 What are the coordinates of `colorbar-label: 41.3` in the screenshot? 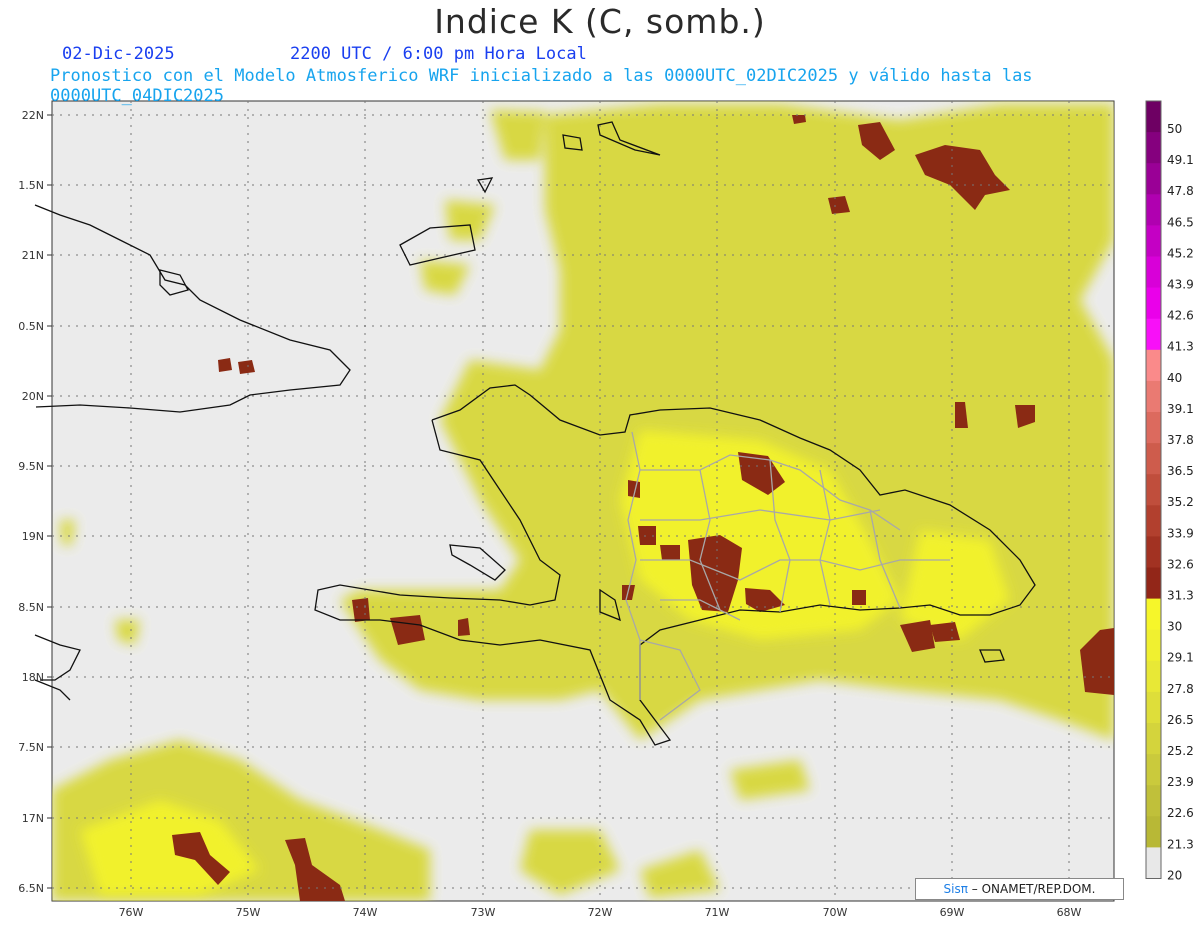 It's located at (1180, 347).